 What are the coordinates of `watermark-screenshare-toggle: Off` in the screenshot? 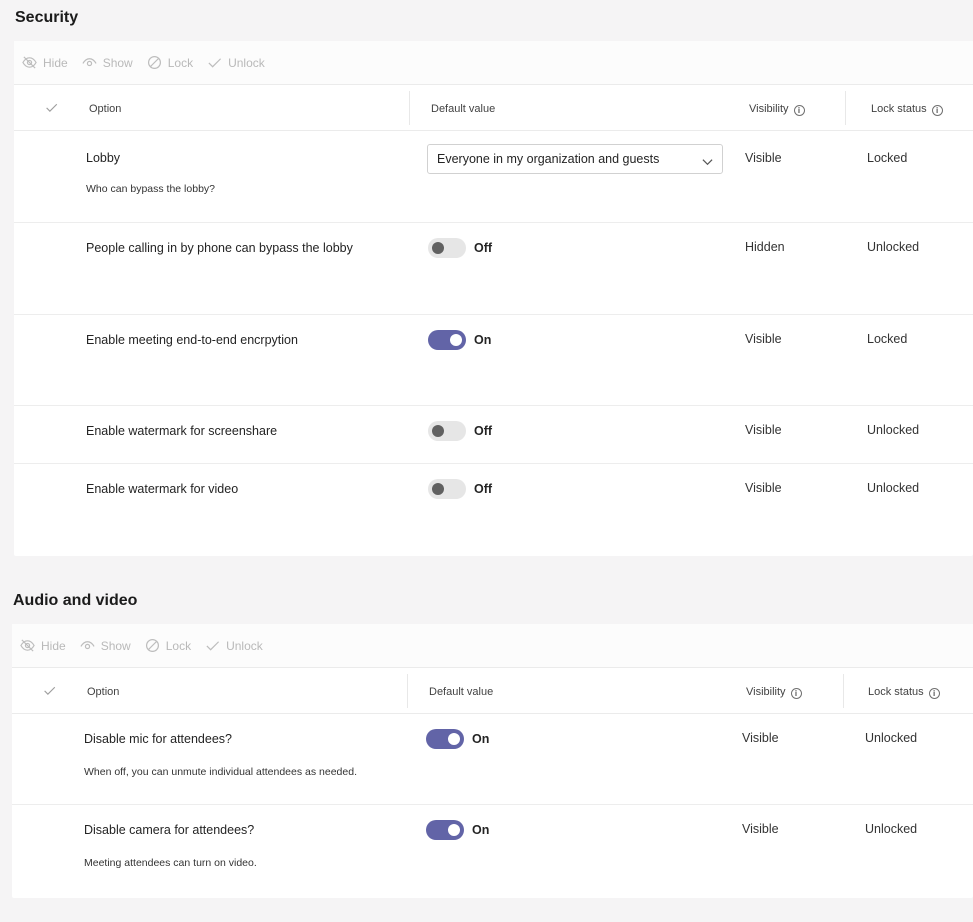 It's located at (460, 431).